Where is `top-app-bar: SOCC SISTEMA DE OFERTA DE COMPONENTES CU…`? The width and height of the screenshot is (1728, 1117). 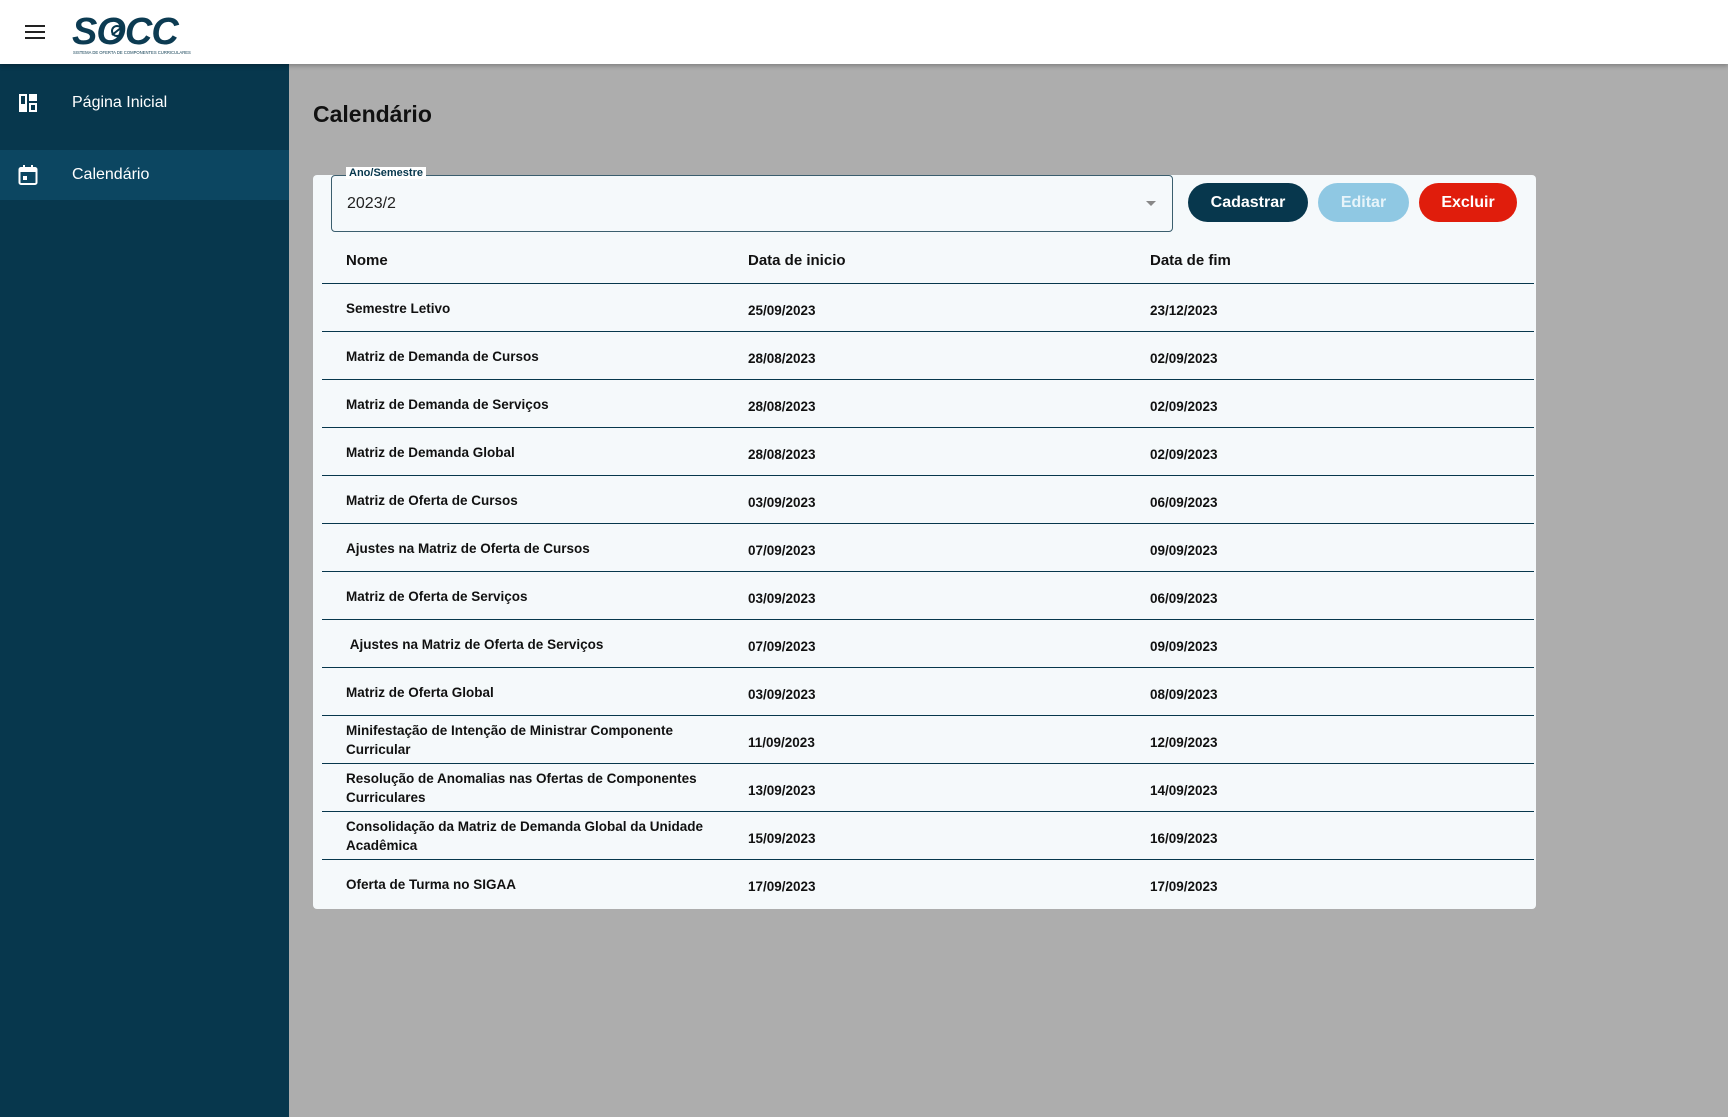 top-app-bar: SOCC SISTEMA DE OFERTA DE COMPONENTES CU… is located at coordinates (864, 32).